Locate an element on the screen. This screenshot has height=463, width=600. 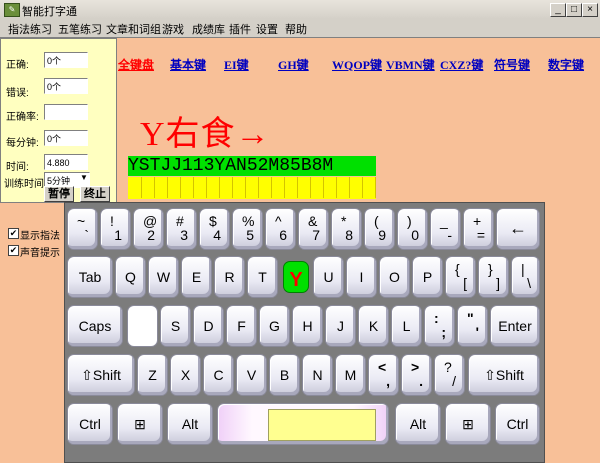
menu-help: 帮助 is located at coordinates (296, 29).